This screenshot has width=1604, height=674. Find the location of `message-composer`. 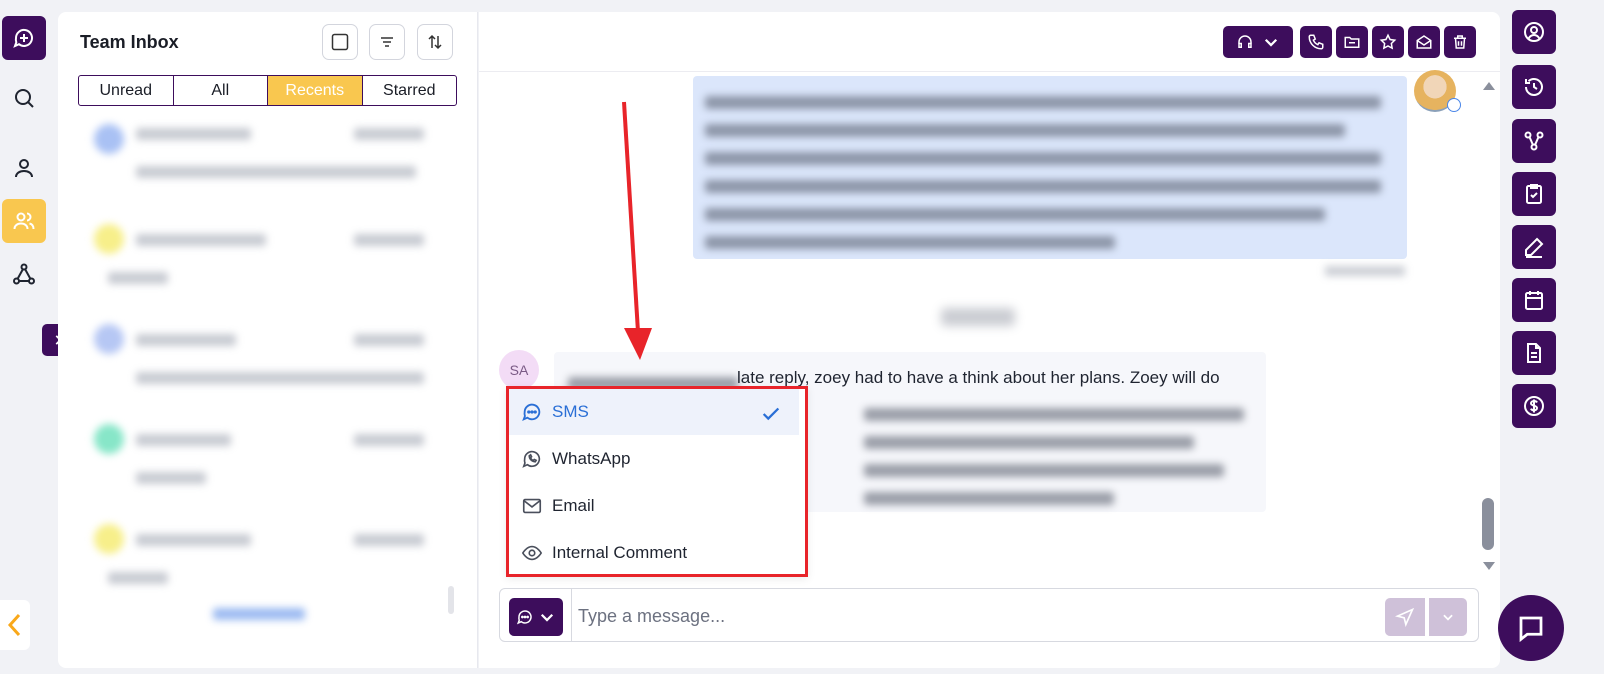

message-composer is located at coordinates (989, 615).